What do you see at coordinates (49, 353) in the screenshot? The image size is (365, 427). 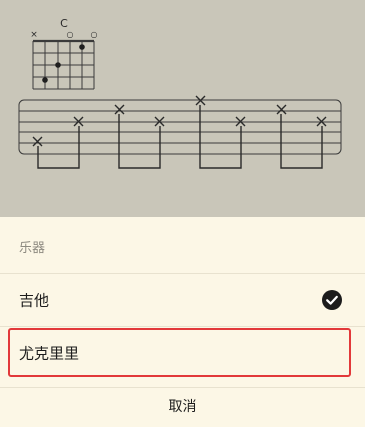 I see `option-label: 尤克里里` at bounding box center [49, 353].